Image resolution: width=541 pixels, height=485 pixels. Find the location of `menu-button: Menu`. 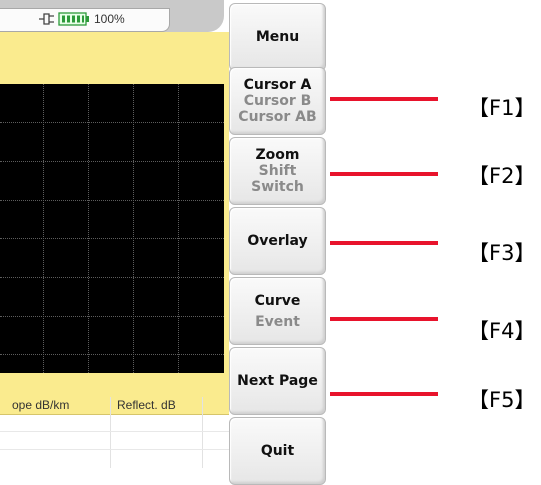

menu-button: Menu is located at coordinates (277, 37).